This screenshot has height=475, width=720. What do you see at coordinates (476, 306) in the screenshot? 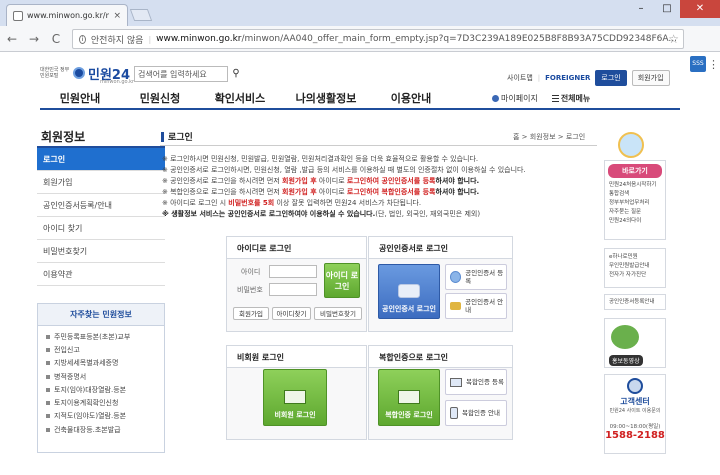
I see `cert-guide-button: 공인인증서 안내` at bounding box center [476, 306].